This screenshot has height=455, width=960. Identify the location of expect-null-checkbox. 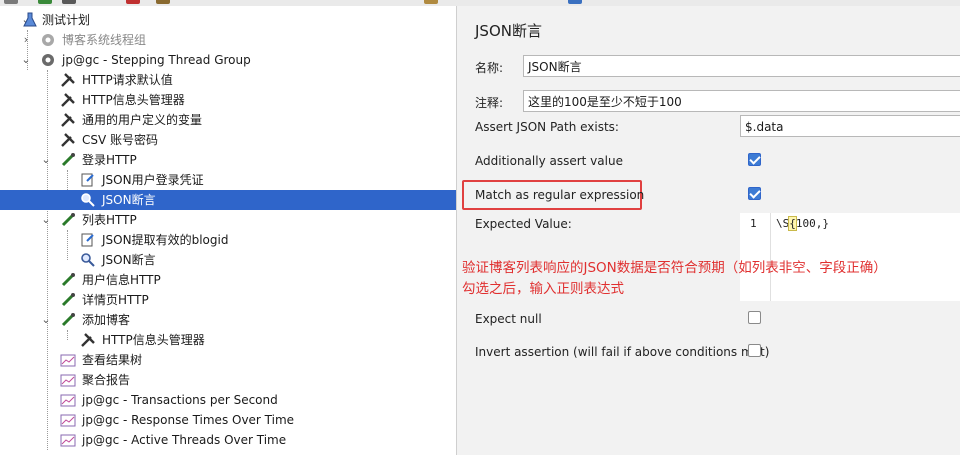
(754, 317).